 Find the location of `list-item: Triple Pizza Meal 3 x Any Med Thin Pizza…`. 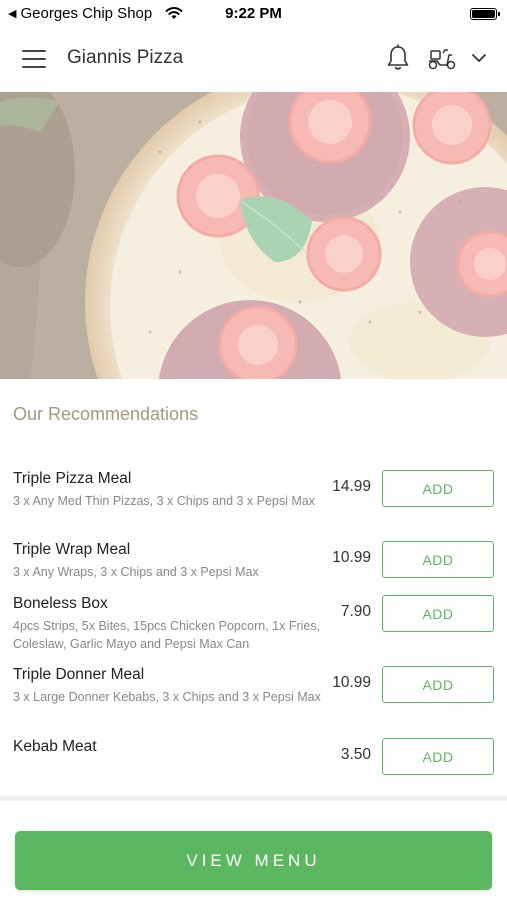

list-item: Triple Pizza Meal 3 x Any Med Thin Pizza… is located at coordinates (253, 500).